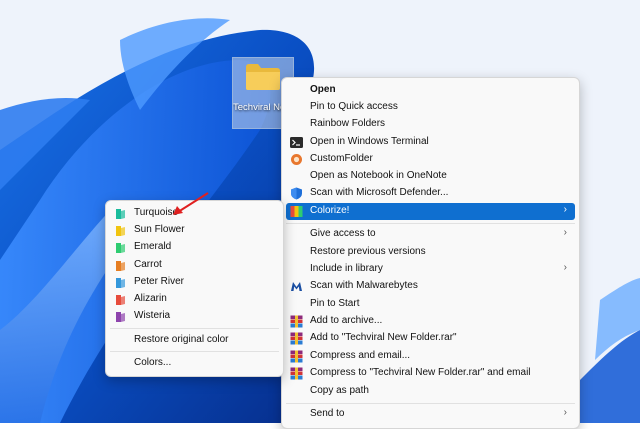  I want to click on menu-item-label: Copy as path, so click(339, 390).